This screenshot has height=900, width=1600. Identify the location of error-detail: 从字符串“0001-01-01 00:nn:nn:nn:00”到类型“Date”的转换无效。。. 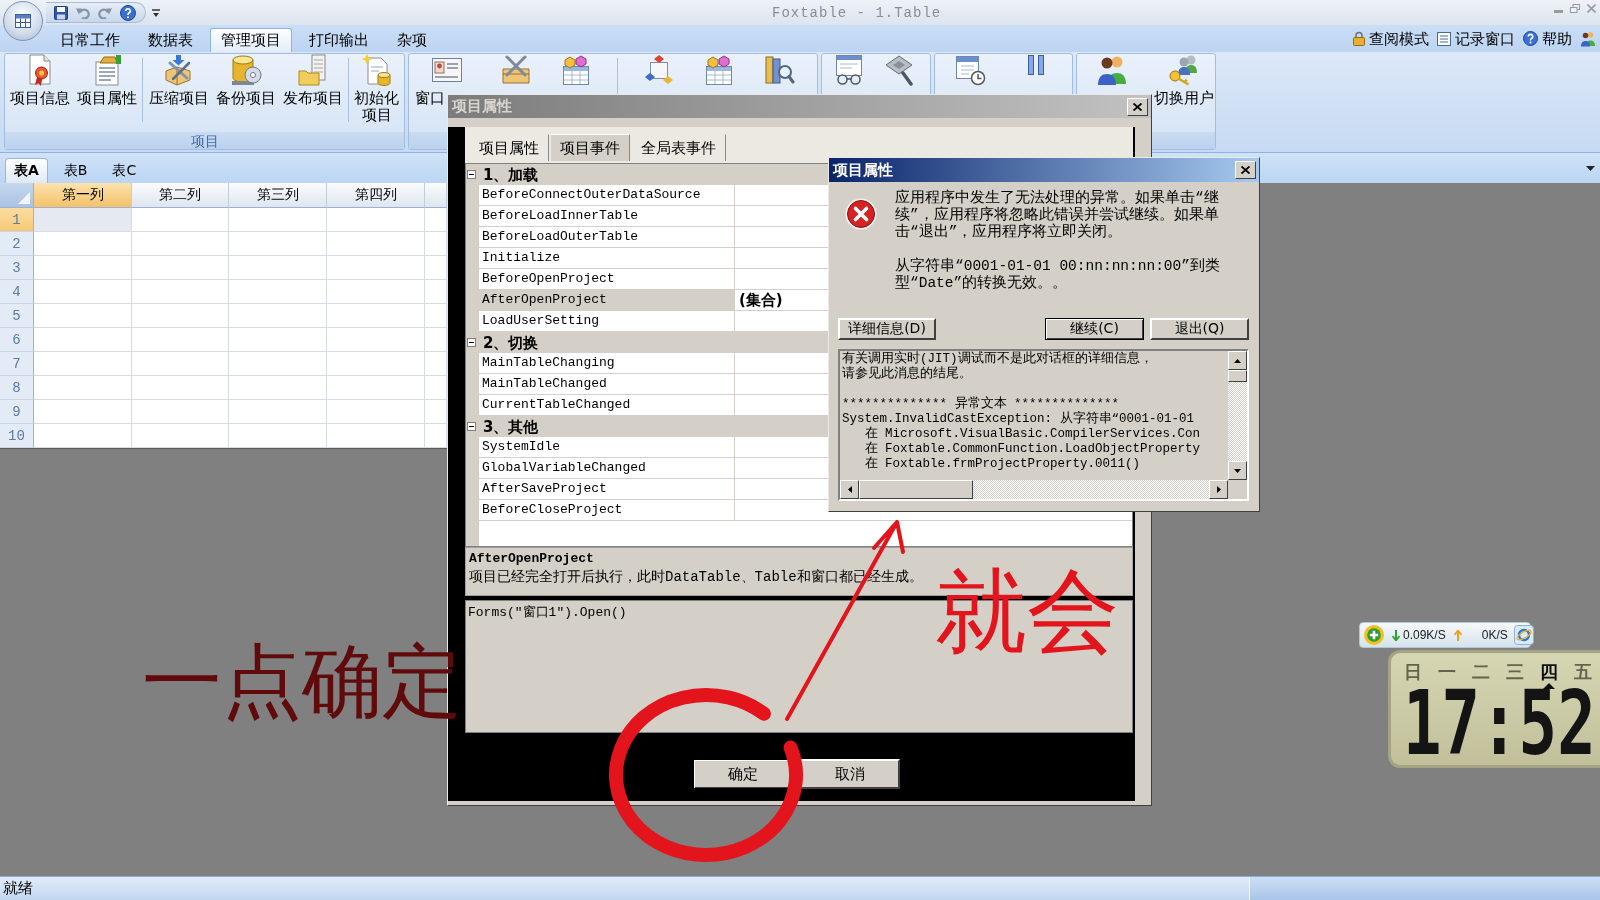
(1058, 275).